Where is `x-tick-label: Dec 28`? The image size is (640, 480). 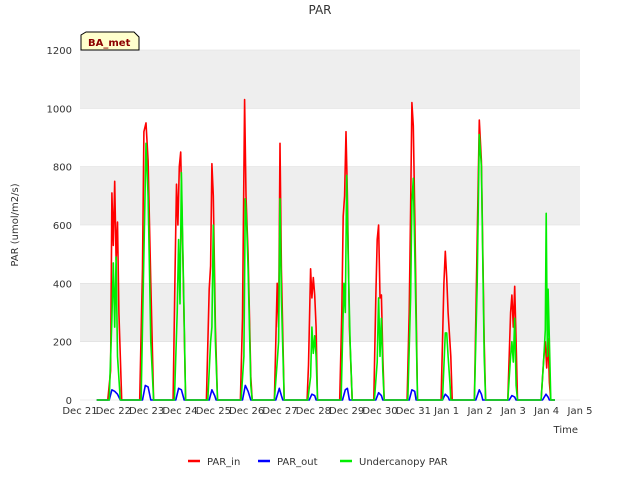 x-tick-label: Dec 28 is located at coordinates (313, 411).